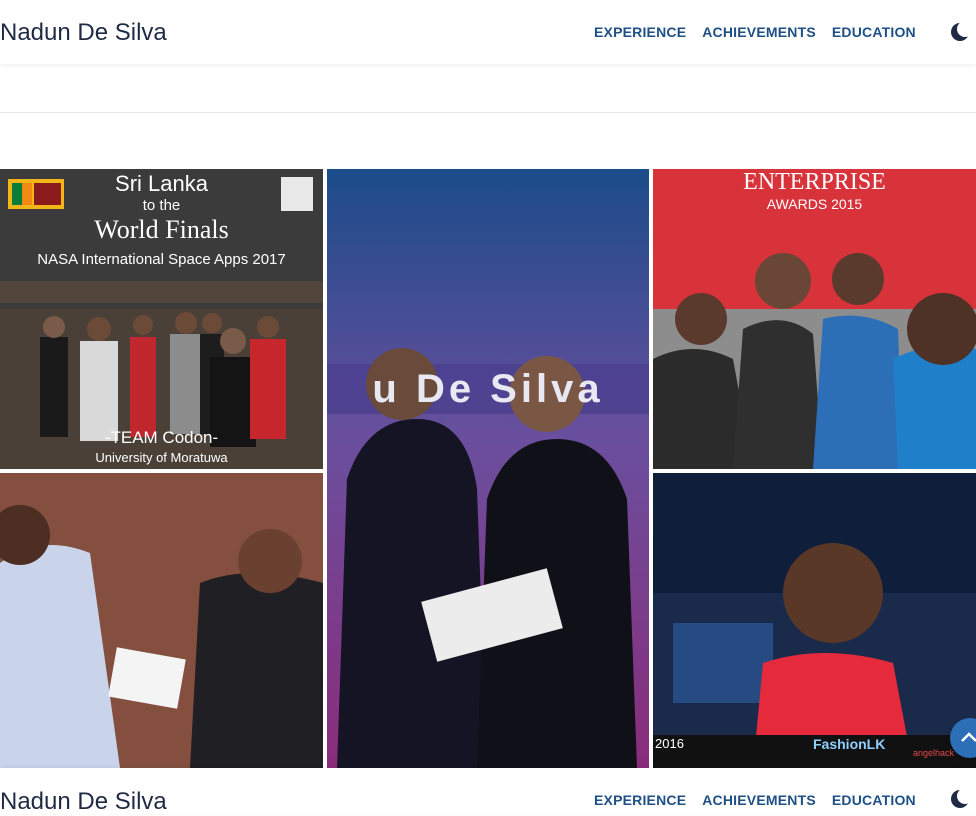 This screenshot has width=976, height=816. Describe the element at coordinates (488, 389) in the screenshot. I see `stage-banner: u De Silva` at that location.